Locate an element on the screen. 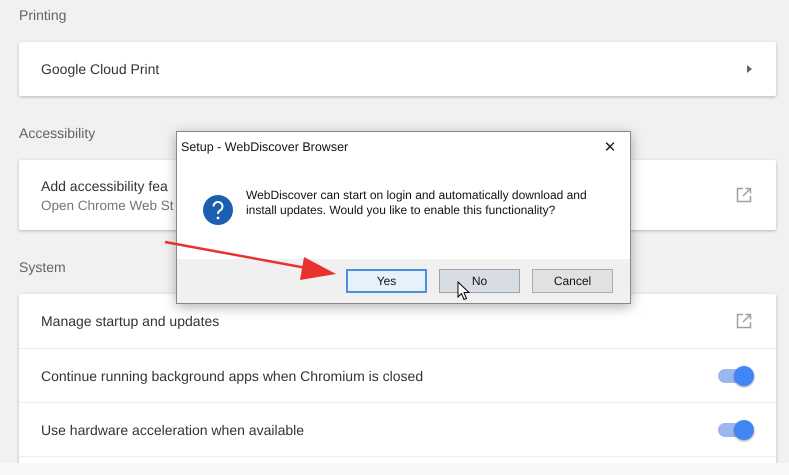  dialog-button: Cancel is located at coordinates (572, 281).